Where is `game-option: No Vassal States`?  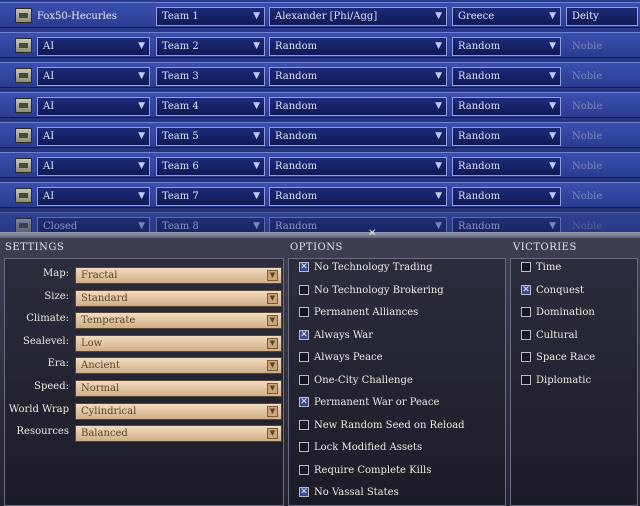 game-option: No Vassal States is located at coordinates (394, 493).